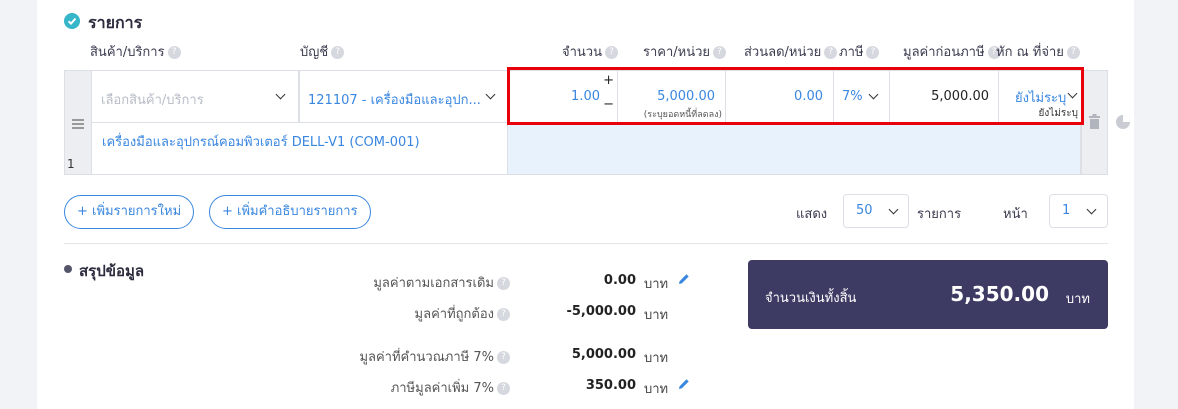 The width and height of the screenshot is (1178, 409). I want to click on summary-label-correct: มูลค่าที่ถูกต้อง?, so click(462, 313).